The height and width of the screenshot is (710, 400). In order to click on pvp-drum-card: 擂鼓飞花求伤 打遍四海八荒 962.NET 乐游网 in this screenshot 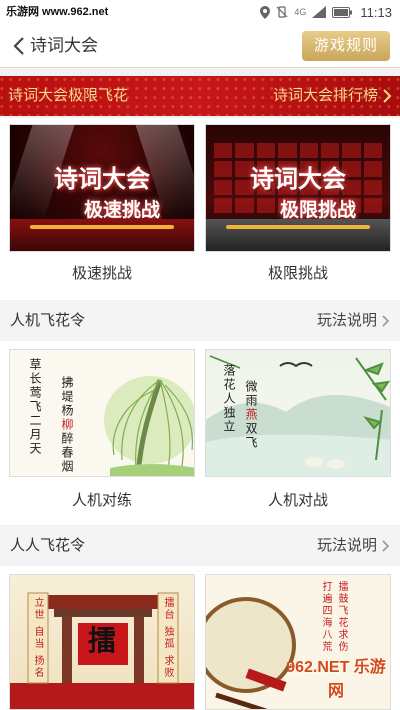, I will do `click(298, 642)`.